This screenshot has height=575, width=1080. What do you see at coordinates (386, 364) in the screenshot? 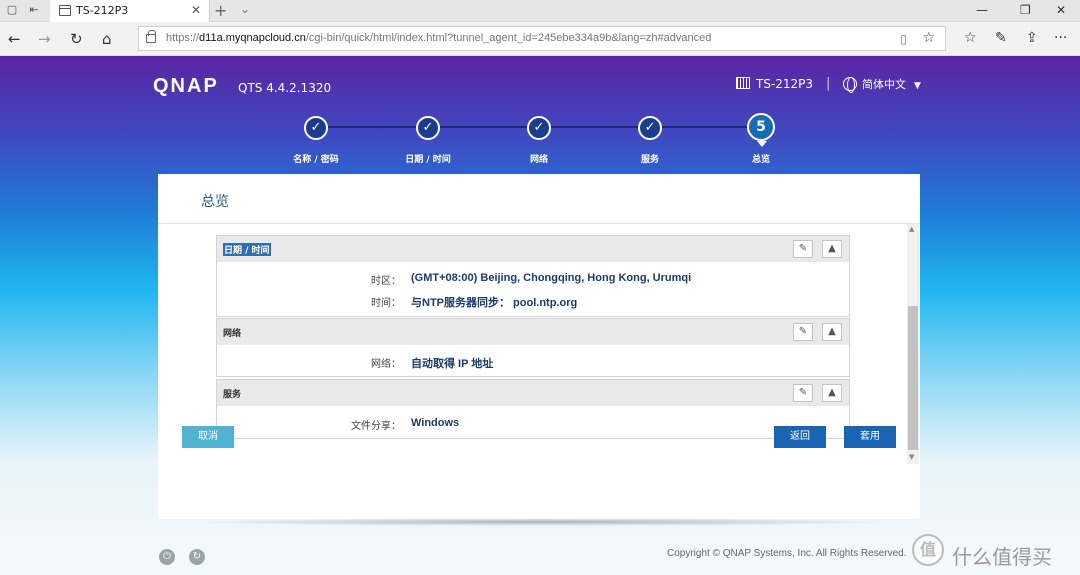
I see `row-label: 网络：` at bounding box center [386, 364].